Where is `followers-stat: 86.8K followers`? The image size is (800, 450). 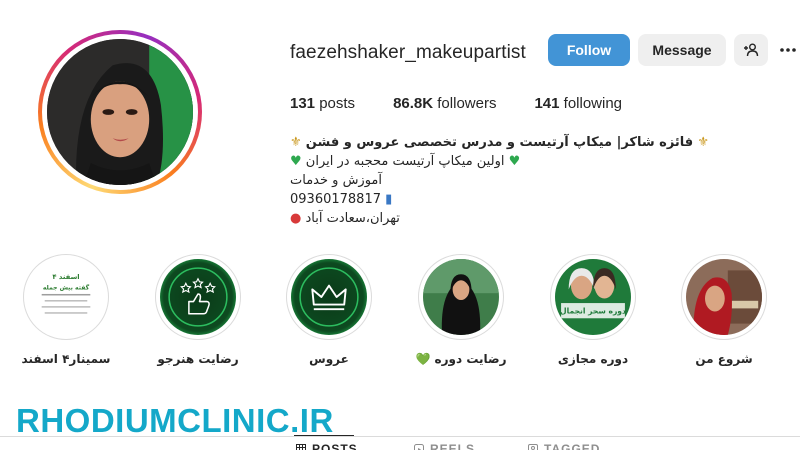 followers-stat: 86.8K followers is located at coordinates (444, 103).